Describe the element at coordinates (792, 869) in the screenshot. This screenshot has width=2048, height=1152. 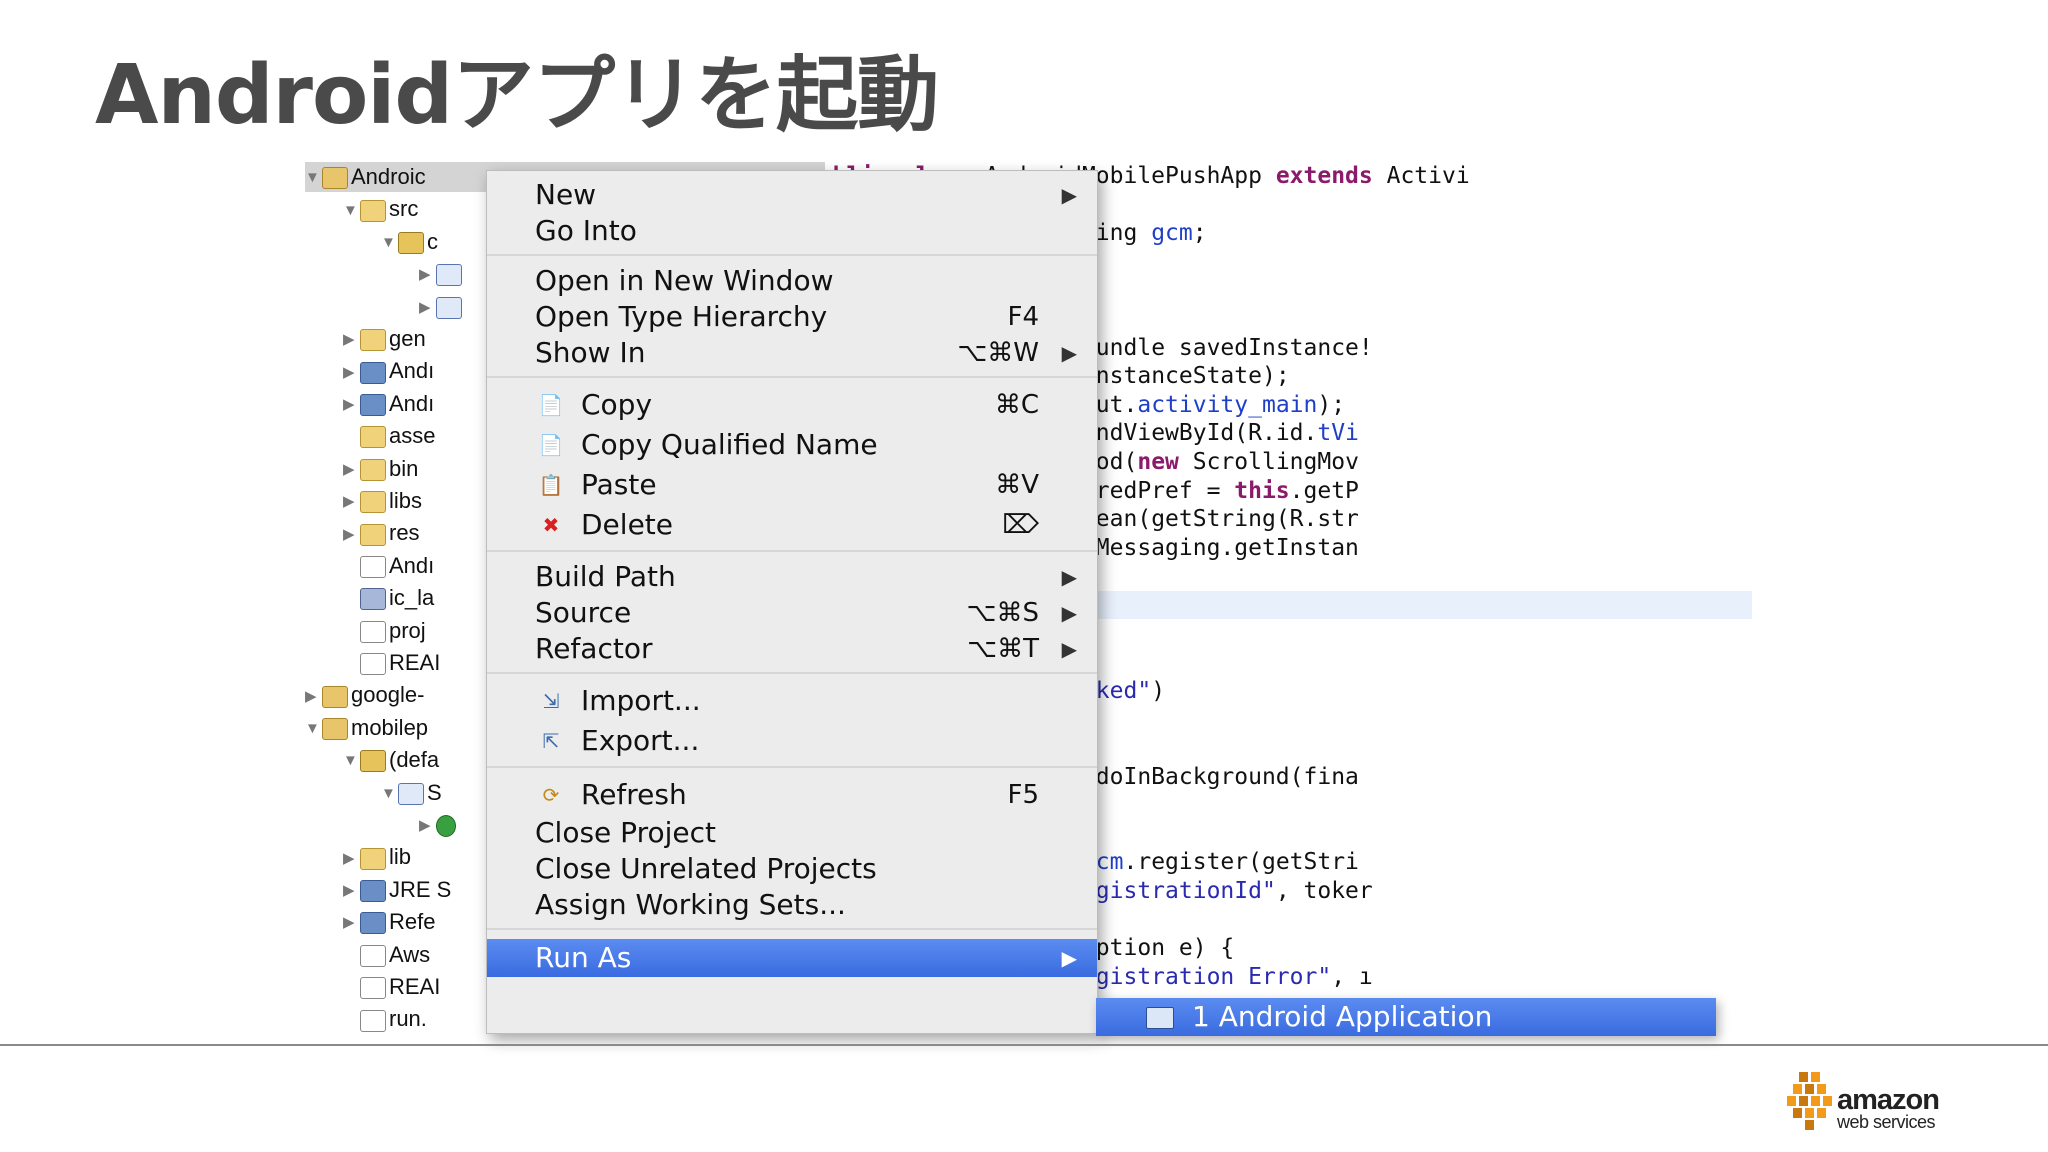
I see `menu-item-close-unrelated-projects: Close Unrelated Projects` at that location.